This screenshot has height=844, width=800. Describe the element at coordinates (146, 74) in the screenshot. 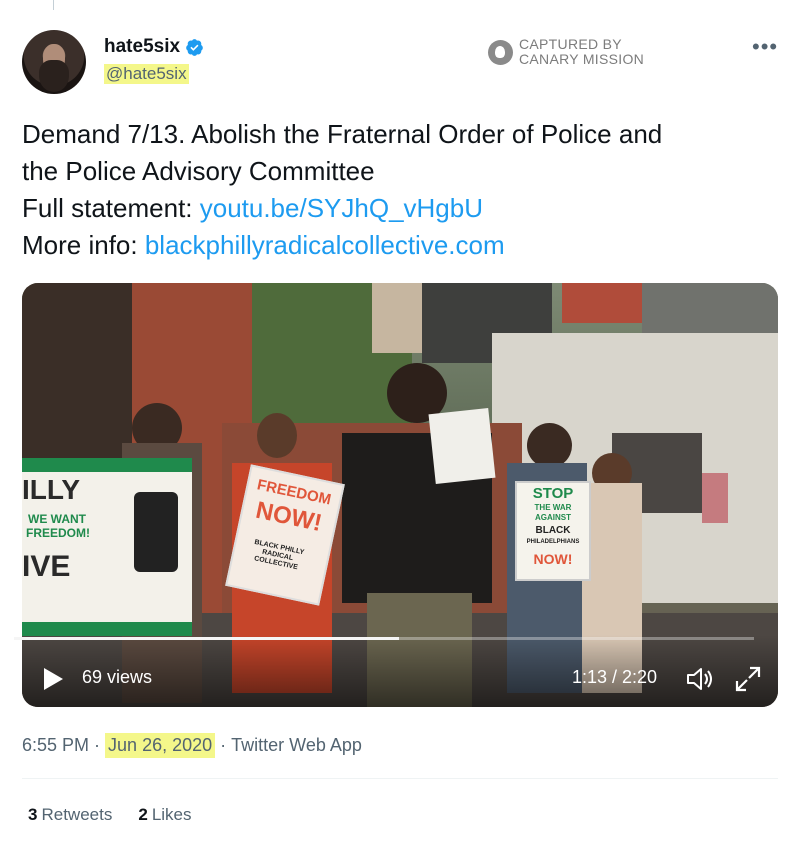

I see `author-handle: @hate5six` at that location.